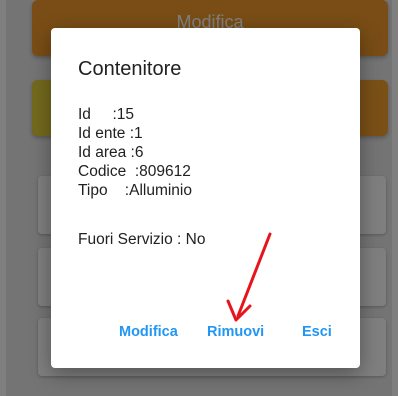  I want to click on field-id-area: Id area :6, so click(111, 152).